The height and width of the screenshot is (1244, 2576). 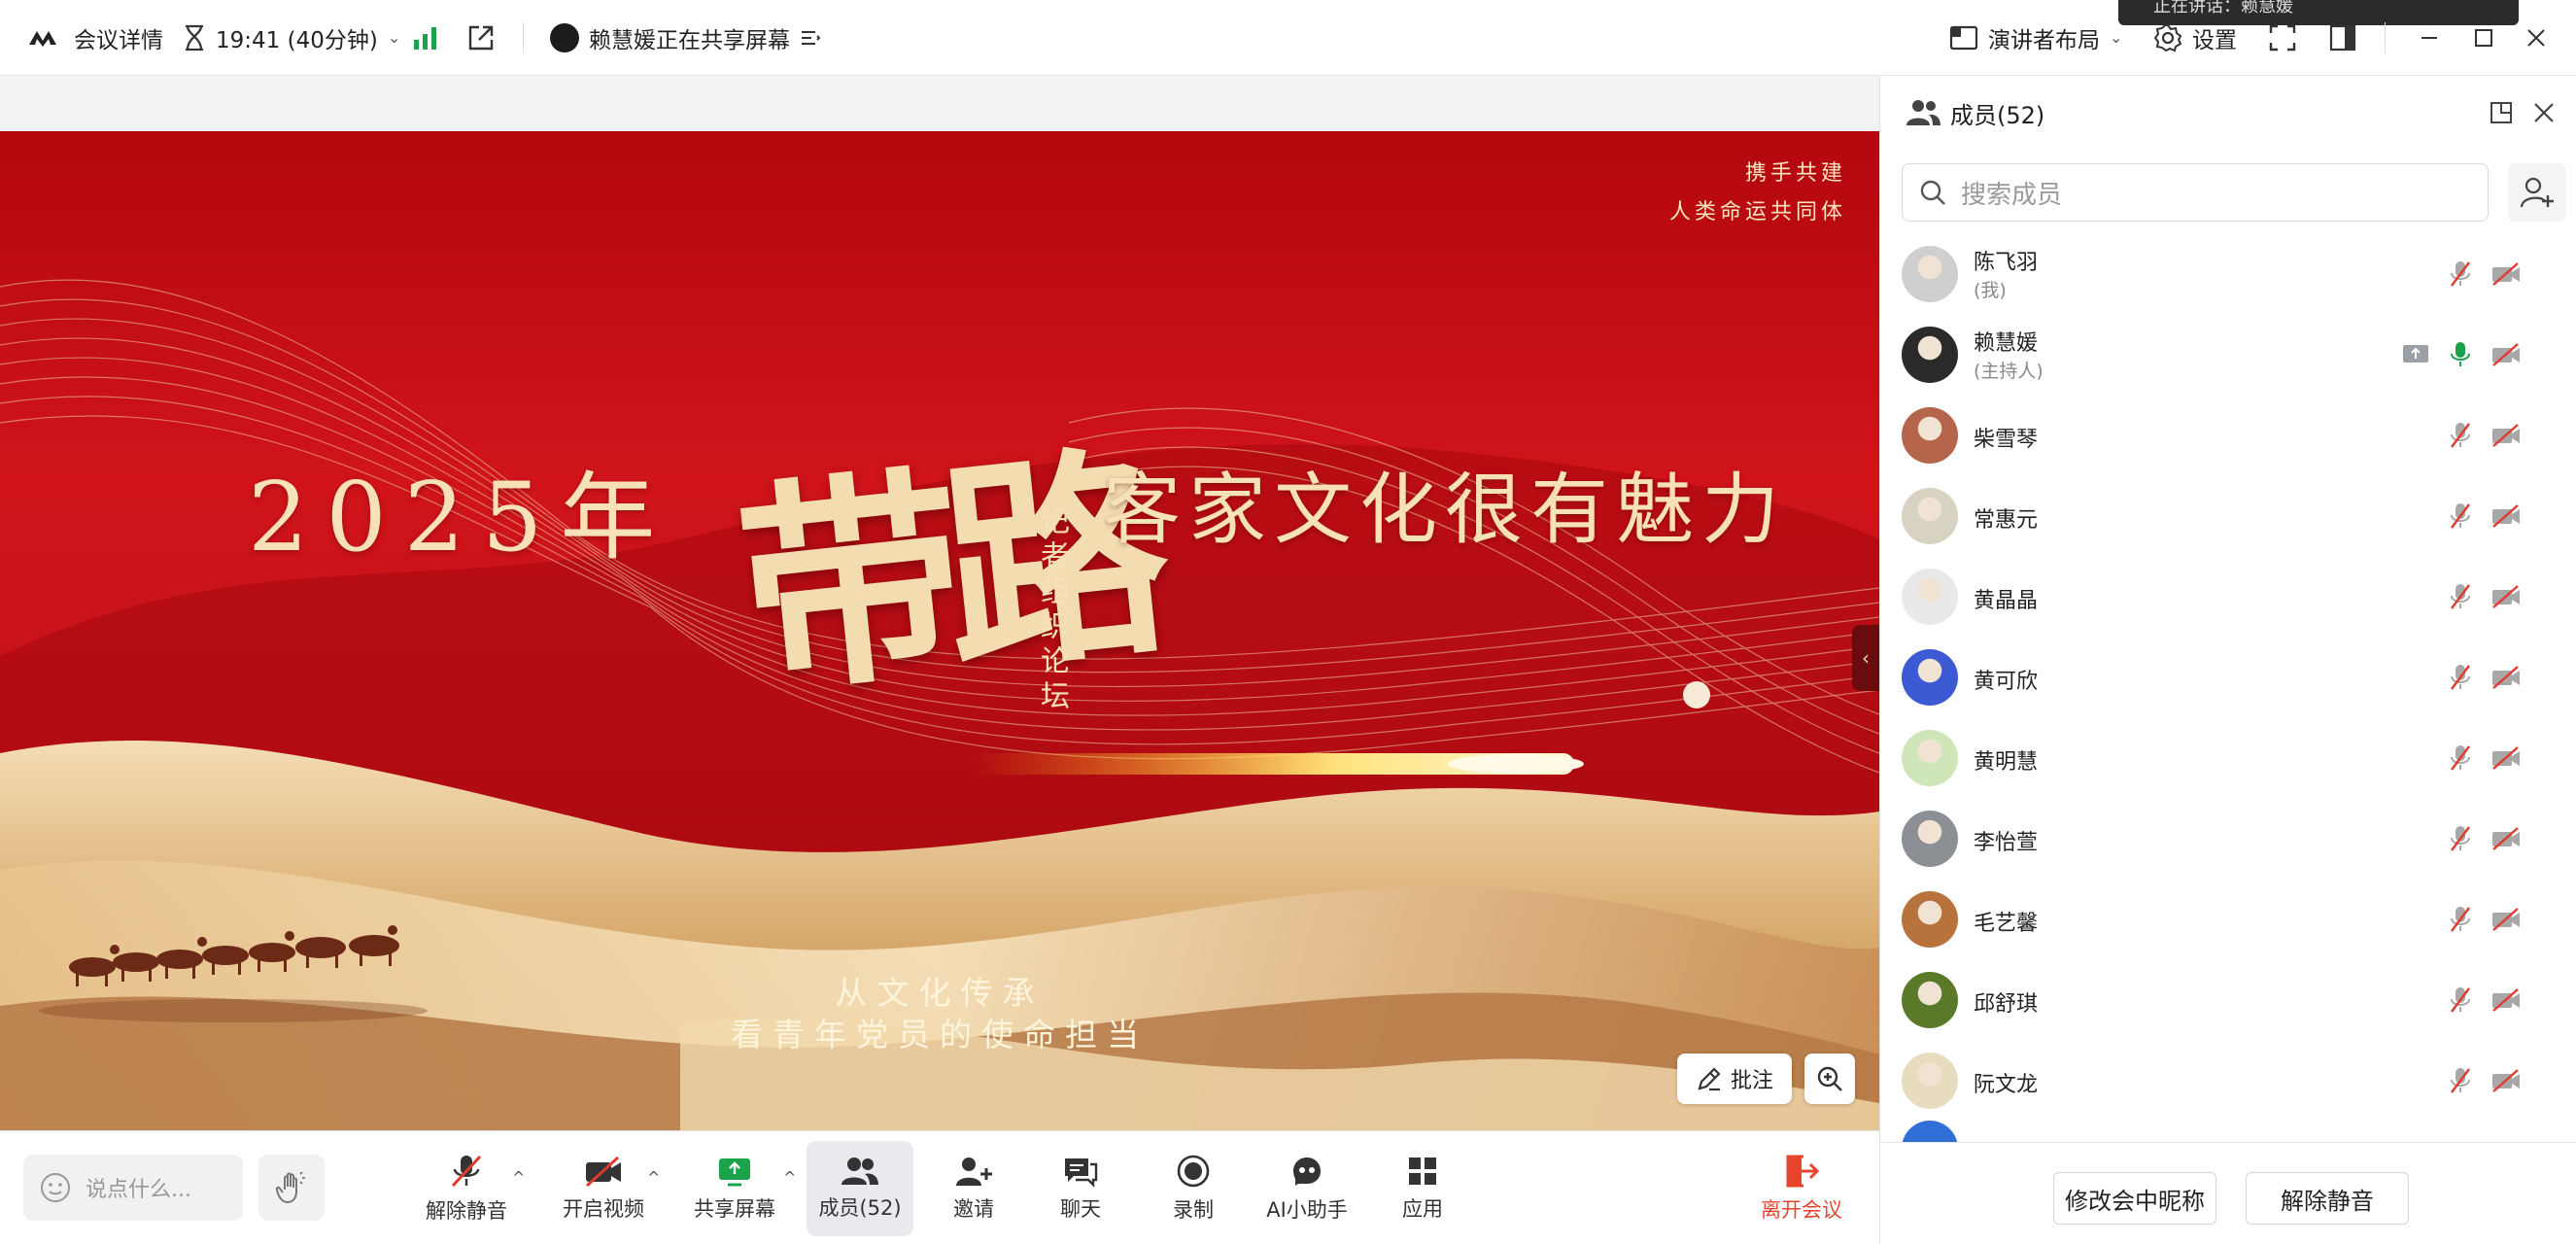 I want to click on sidebar-toggle-icon, so click(x=2342, y=37).